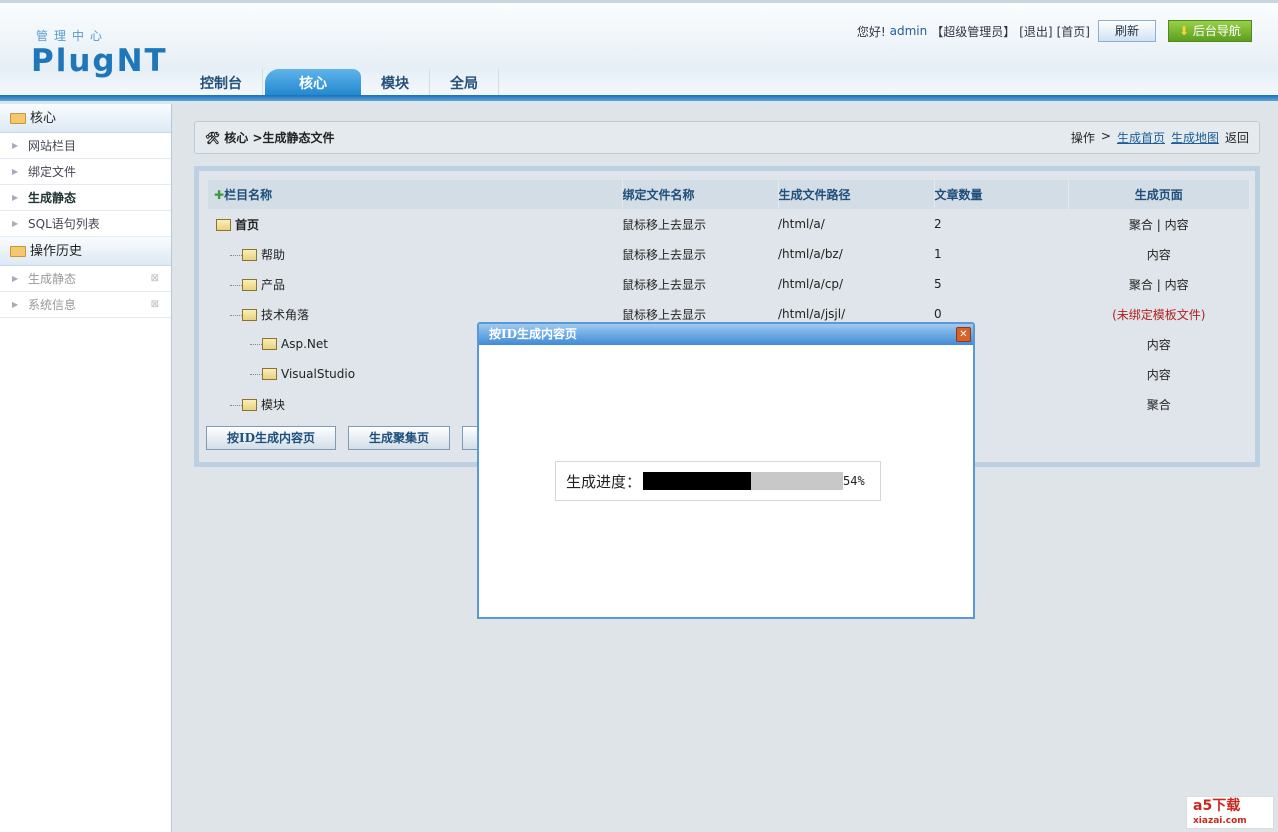 Image resolution: width=1278 pixels, height=832 pixels. What do you see at coordinates (1082, 138) in the screenshot?
I see `ops-label: 操作` at bounding box center [1082, 138].